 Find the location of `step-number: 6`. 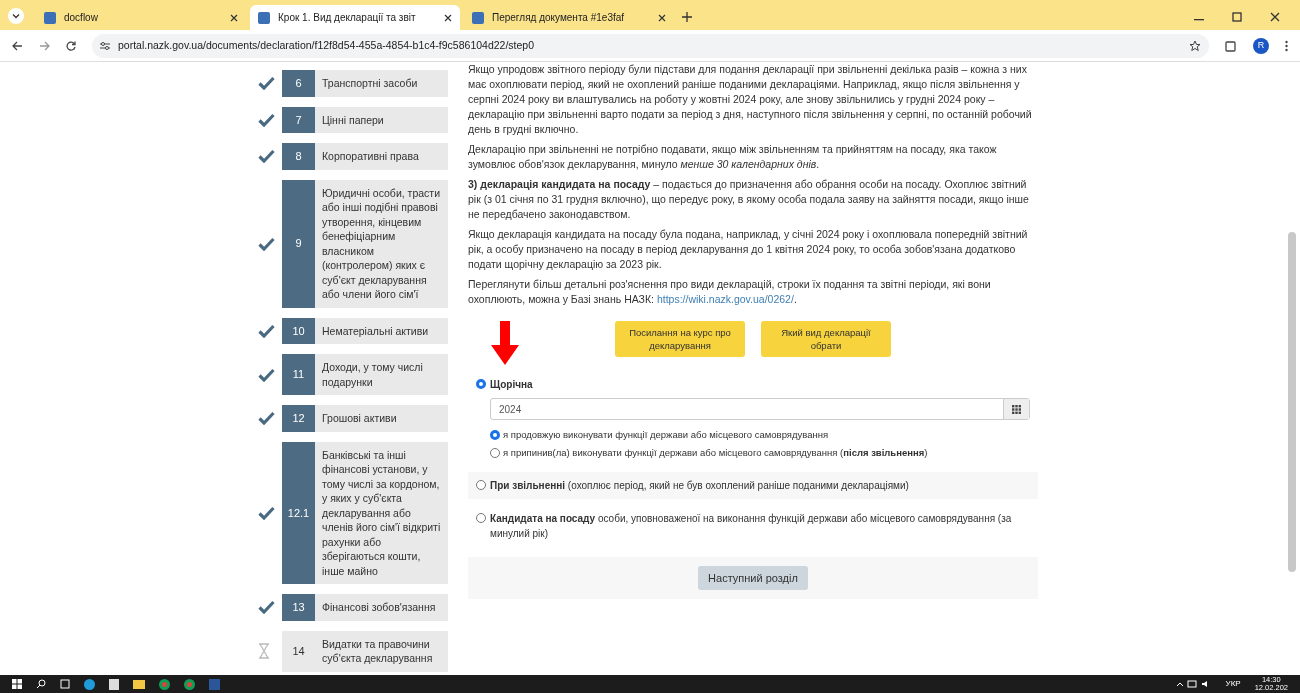

step-number: 6 is located at coordinates (298, 83).